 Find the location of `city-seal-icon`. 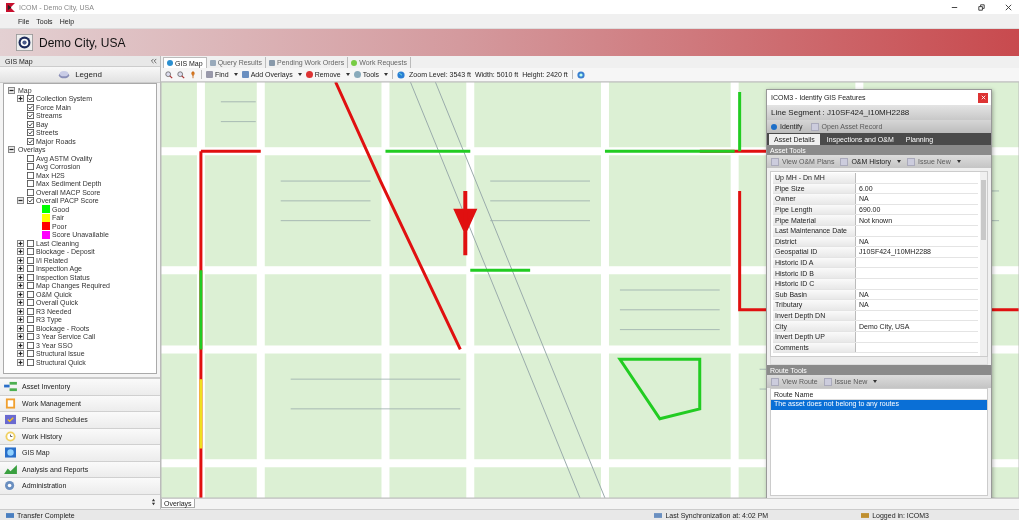

city-seal-icon is located at coordinates (24, 42).